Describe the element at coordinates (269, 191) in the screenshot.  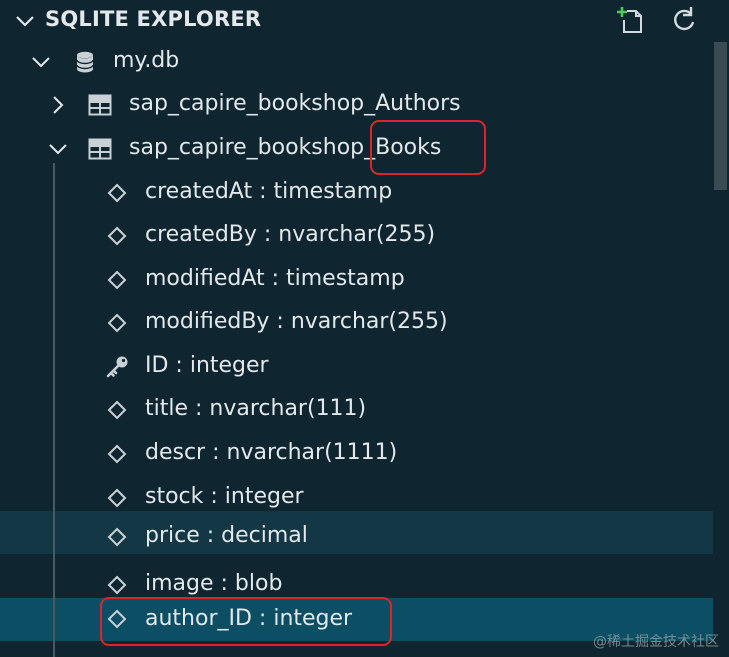
I see `tree-item-label: createdAt : timestamp` at that location.